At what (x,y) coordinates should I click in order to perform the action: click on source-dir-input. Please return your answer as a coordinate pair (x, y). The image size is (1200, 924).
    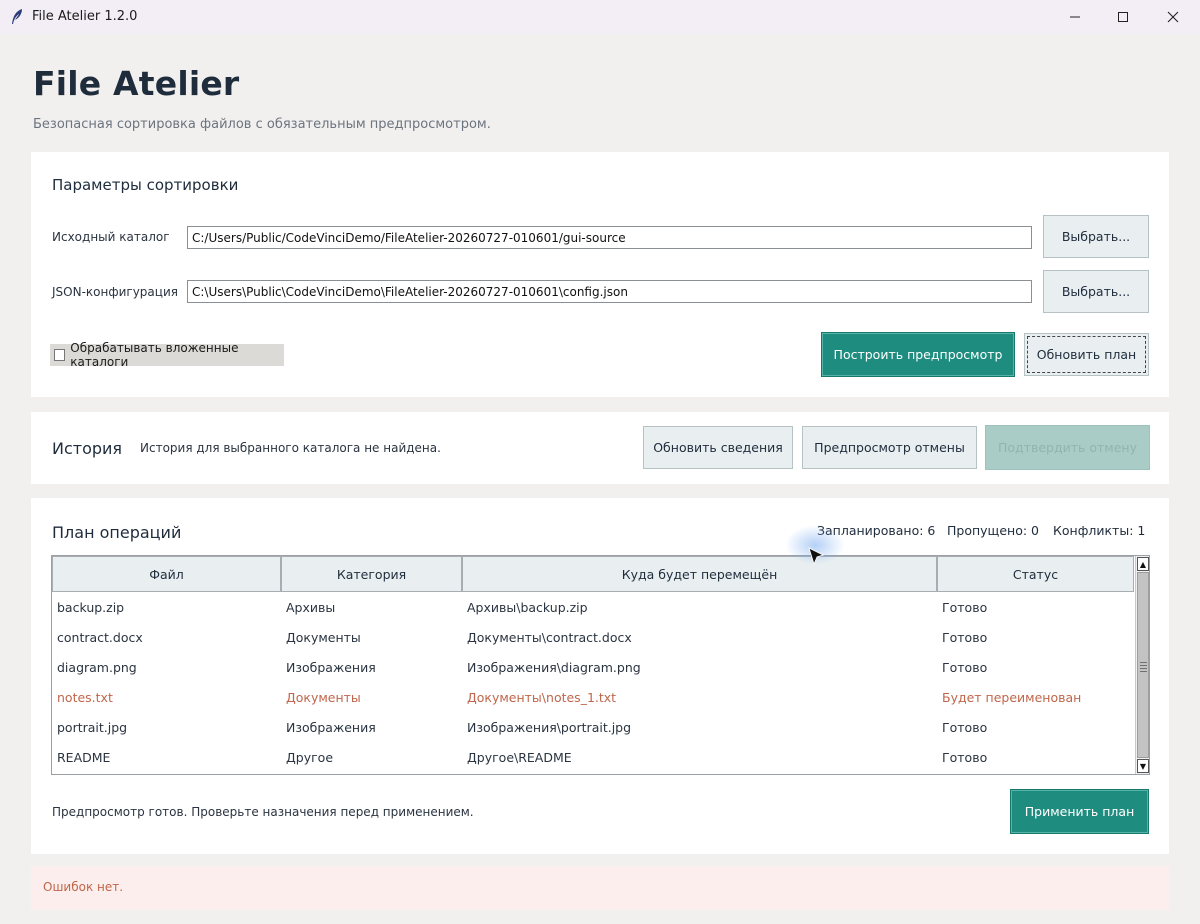
    Looking at the image, I should click on (609, 237).